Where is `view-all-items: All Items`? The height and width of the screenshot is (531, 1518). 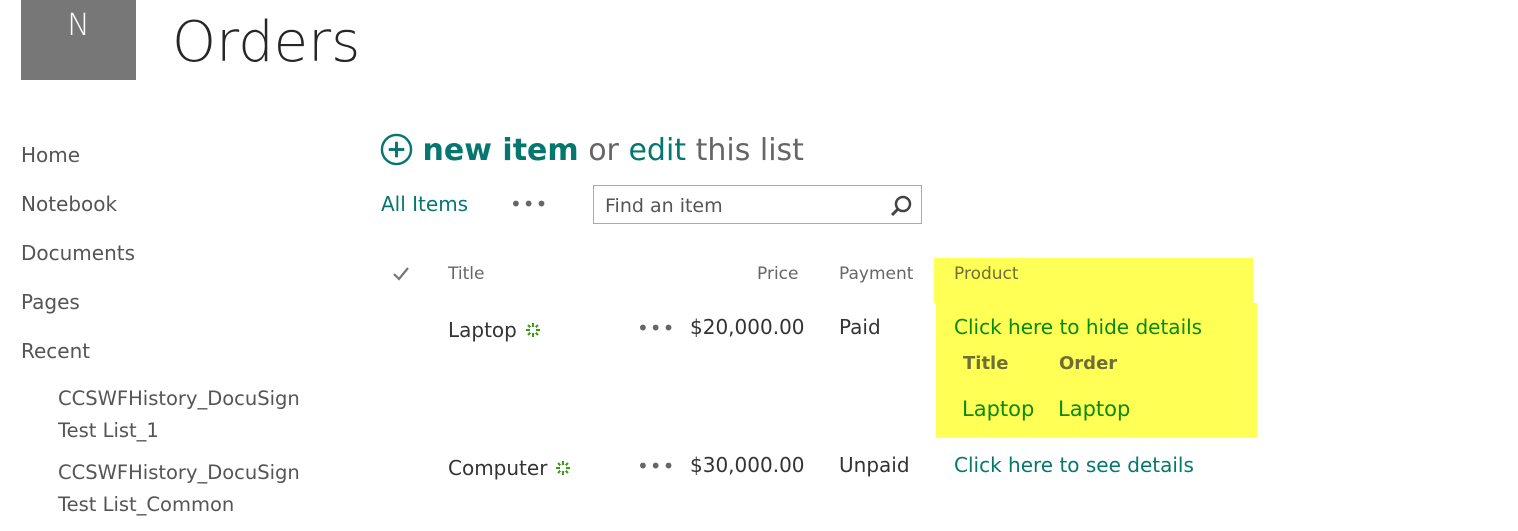
view-all-items: All Items is located at coordinates (424, 204).